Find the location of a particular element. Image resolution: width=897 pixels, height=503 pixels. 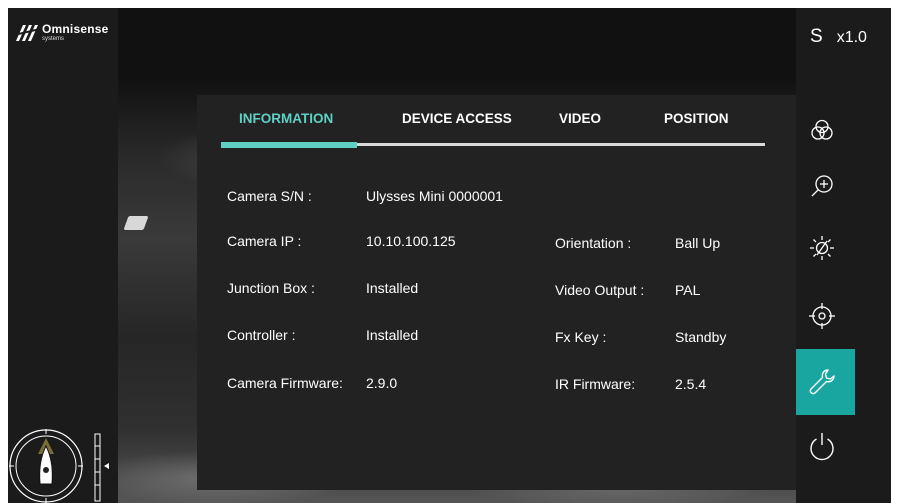

brand-logo: Omnisense systems is located at coordinates (61, 32).